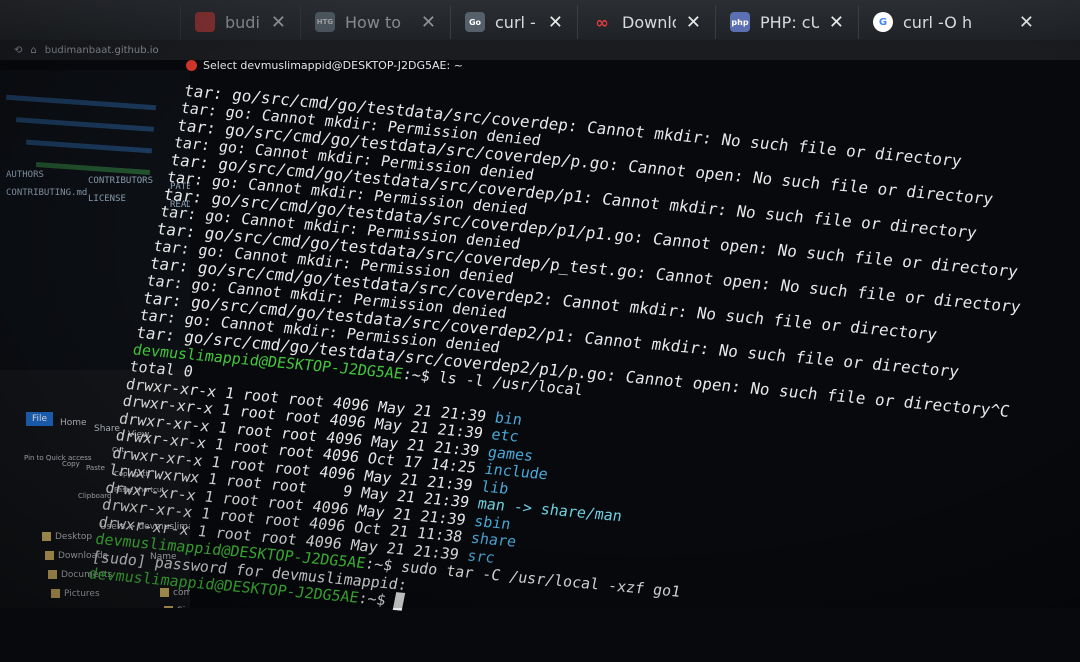  Describe the element at coordinates (883, 22) in the screenshot. I see `google-favicon-icon: G` at that location.